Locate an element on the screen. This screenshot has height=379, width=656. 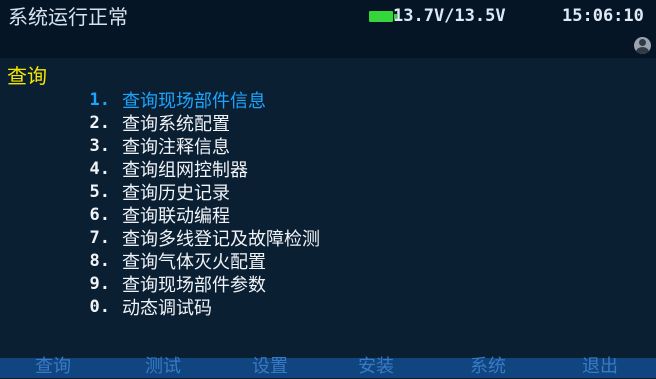
page-title: 查询 is located at coordinates (27, 76).